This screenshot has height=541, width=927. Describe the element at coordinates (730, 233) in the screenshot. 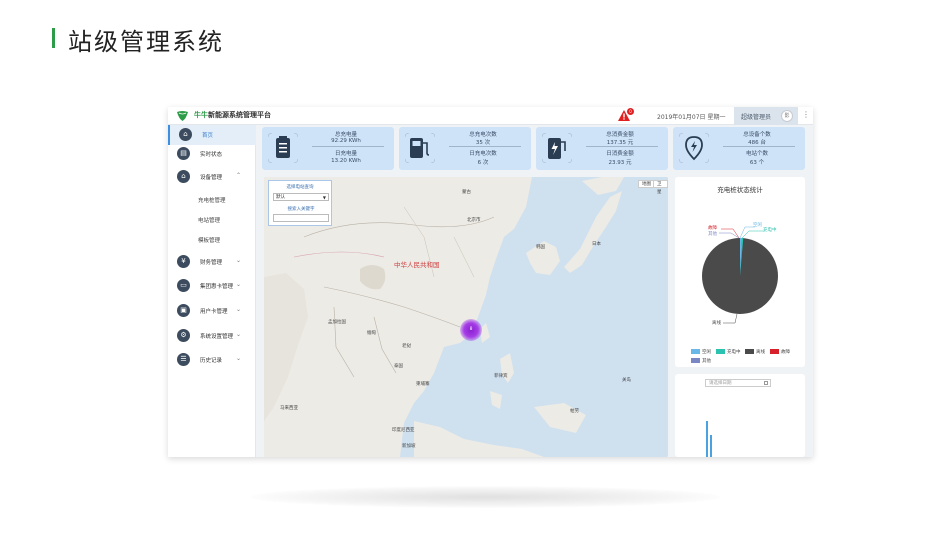

I see `pie-leader-fault` at that location.